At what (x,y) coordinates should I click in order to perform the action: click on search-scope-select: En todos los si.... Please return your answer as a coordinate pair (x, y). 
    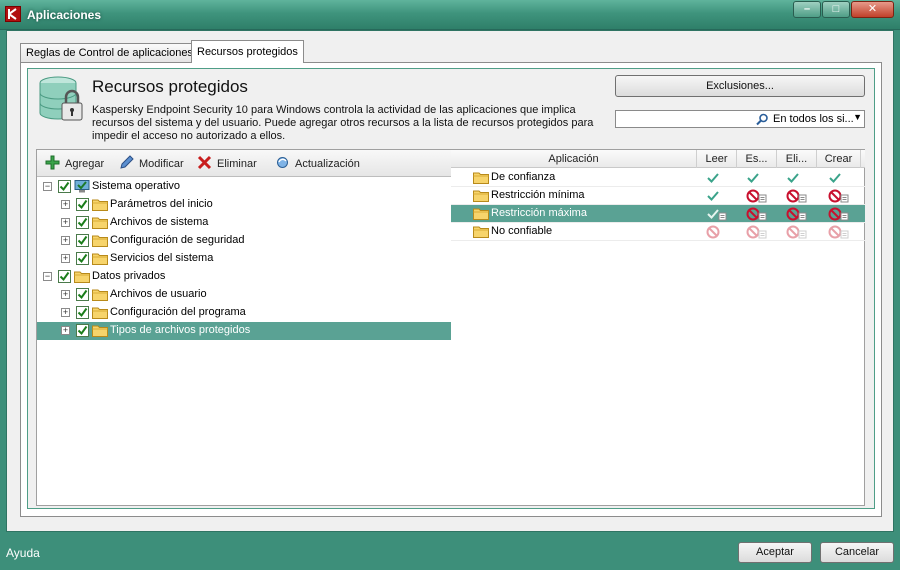
    Looking at the image, I should click on (813, 119).